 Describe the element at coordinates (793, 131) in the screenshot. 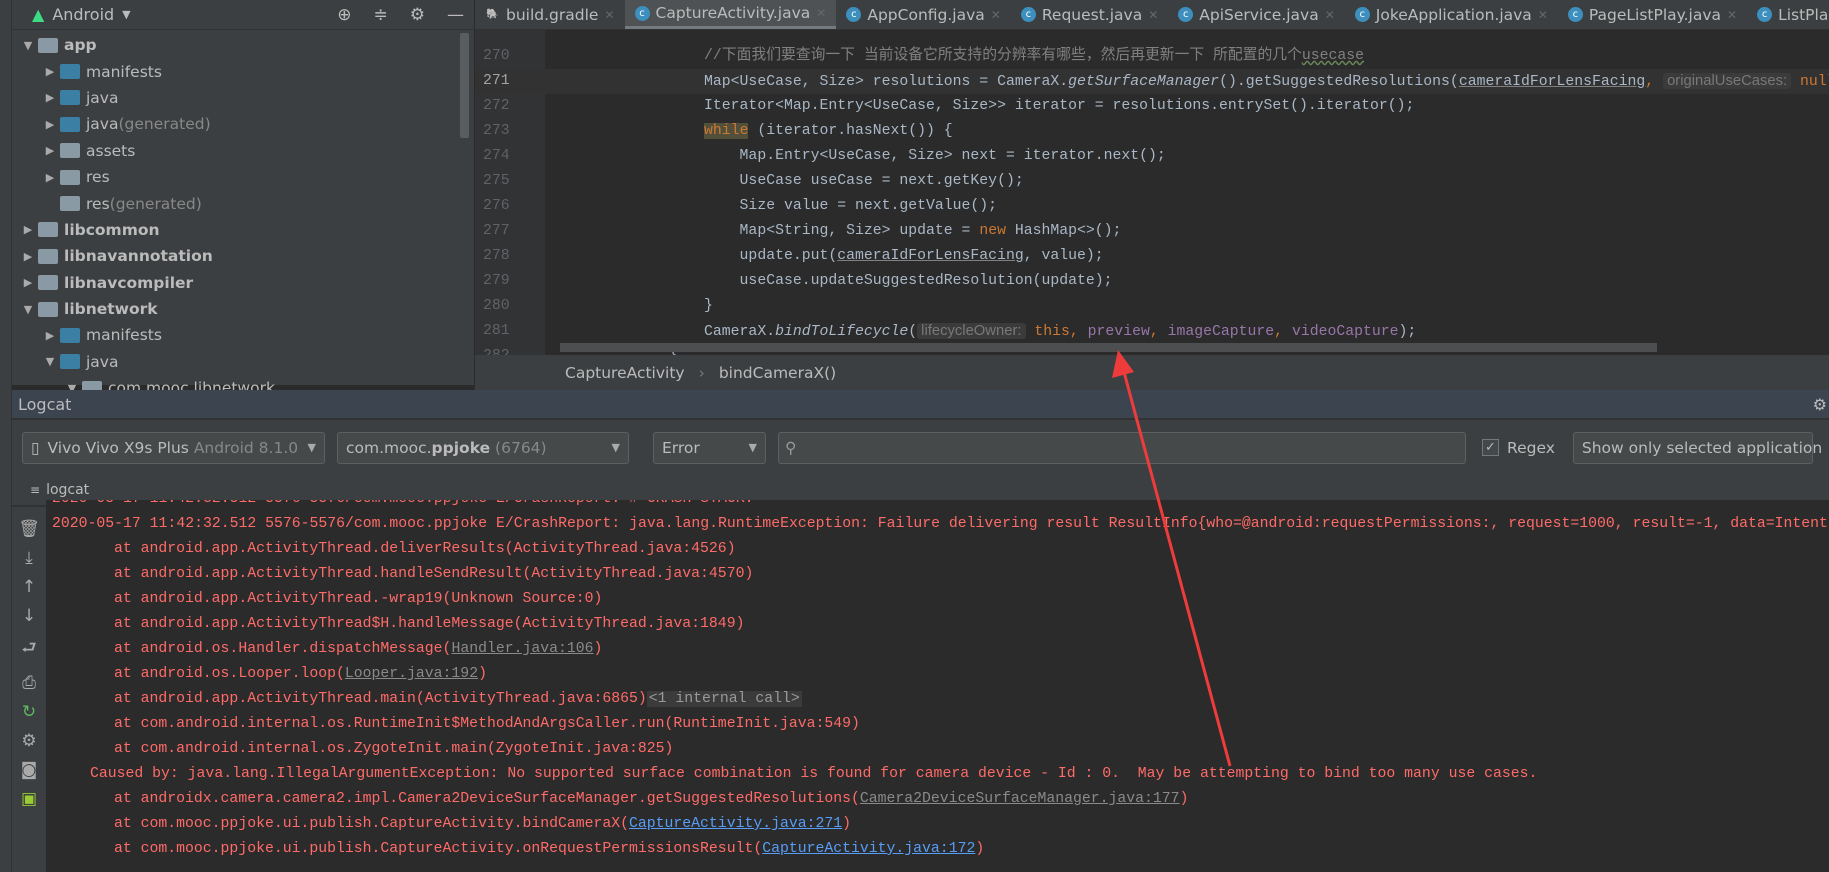

I see `code-text: while (iterator.hasNext()) {` at that location.